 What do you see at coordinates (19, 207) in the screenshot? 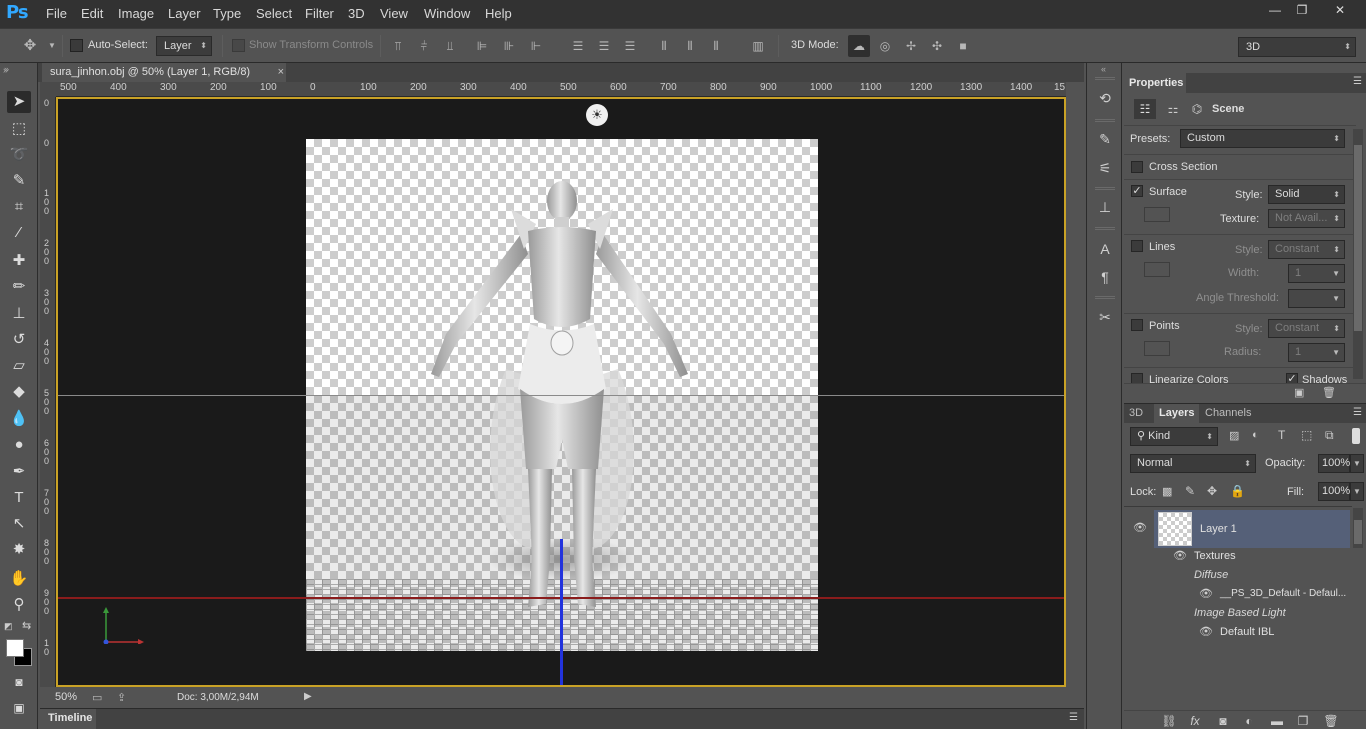
I see `crop-tool-icon: ⌗` at bounding box center [19, 207].